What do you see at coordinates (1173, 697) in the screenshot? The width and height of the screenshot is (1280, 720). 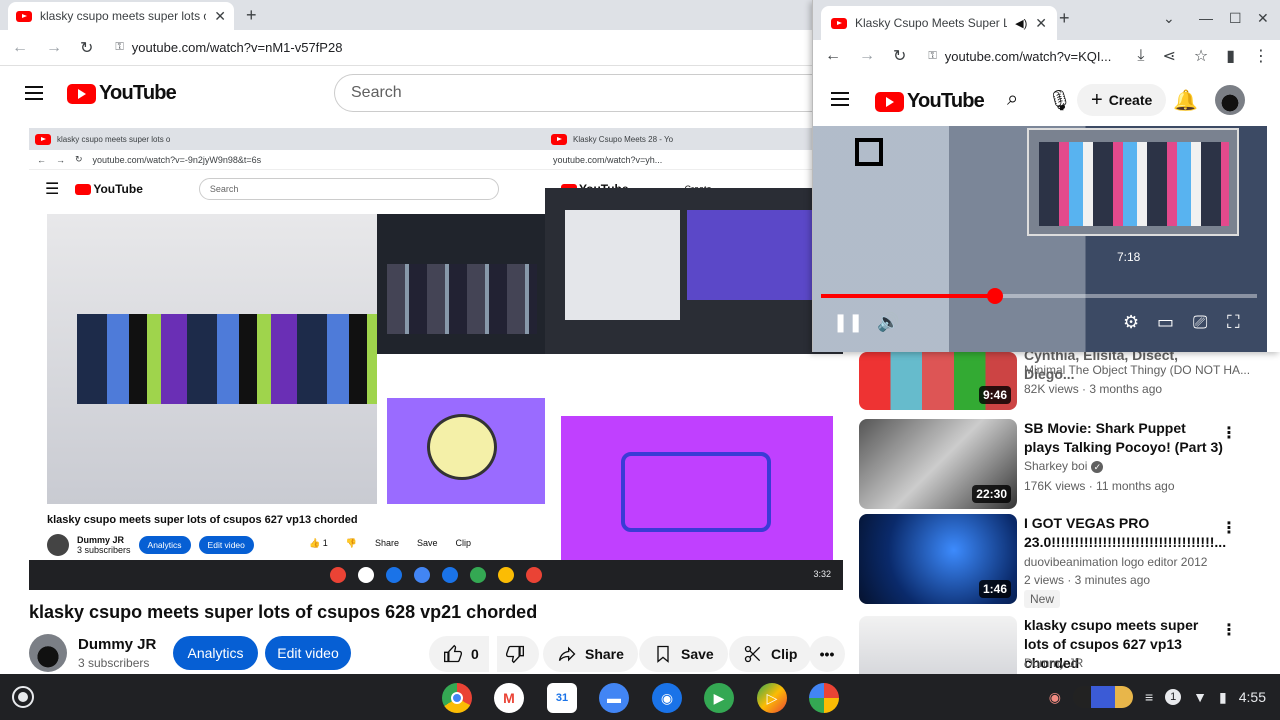 I see `notification-badge: 1` at bounding box center [1173, 697].